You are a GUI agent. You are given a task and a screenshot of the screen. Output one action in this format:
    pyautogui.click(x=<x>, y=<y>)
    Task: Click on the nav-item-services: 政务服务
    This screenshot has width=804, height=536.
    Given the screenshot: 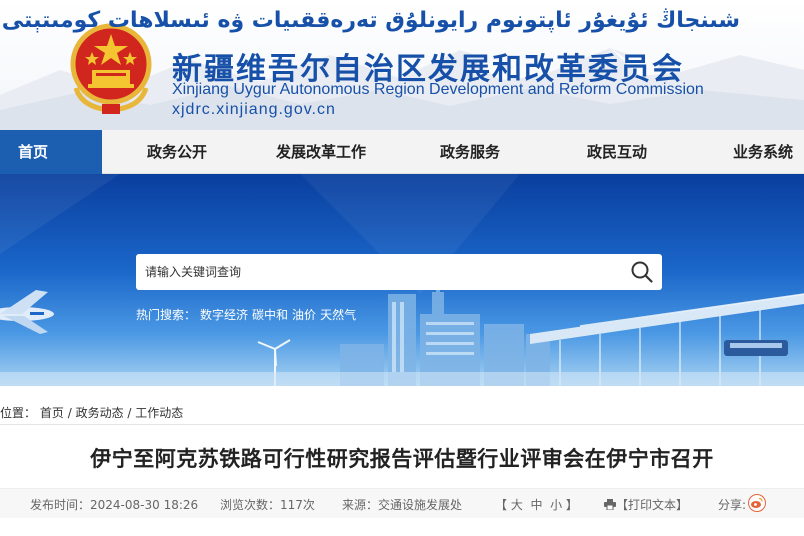 What is the action you would take?
    pyautogui.click(x=470, y=152)
    